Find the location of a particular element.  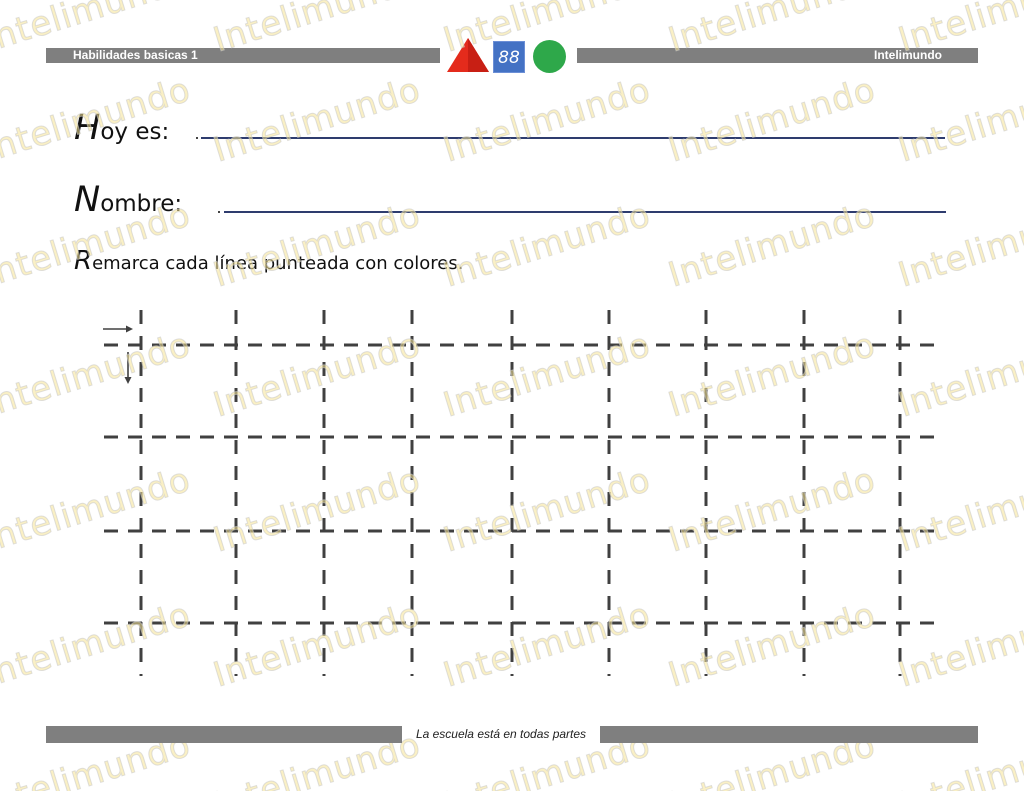

footer-slogan: La escuela está en todas partes is located at coordinates (501, 734).